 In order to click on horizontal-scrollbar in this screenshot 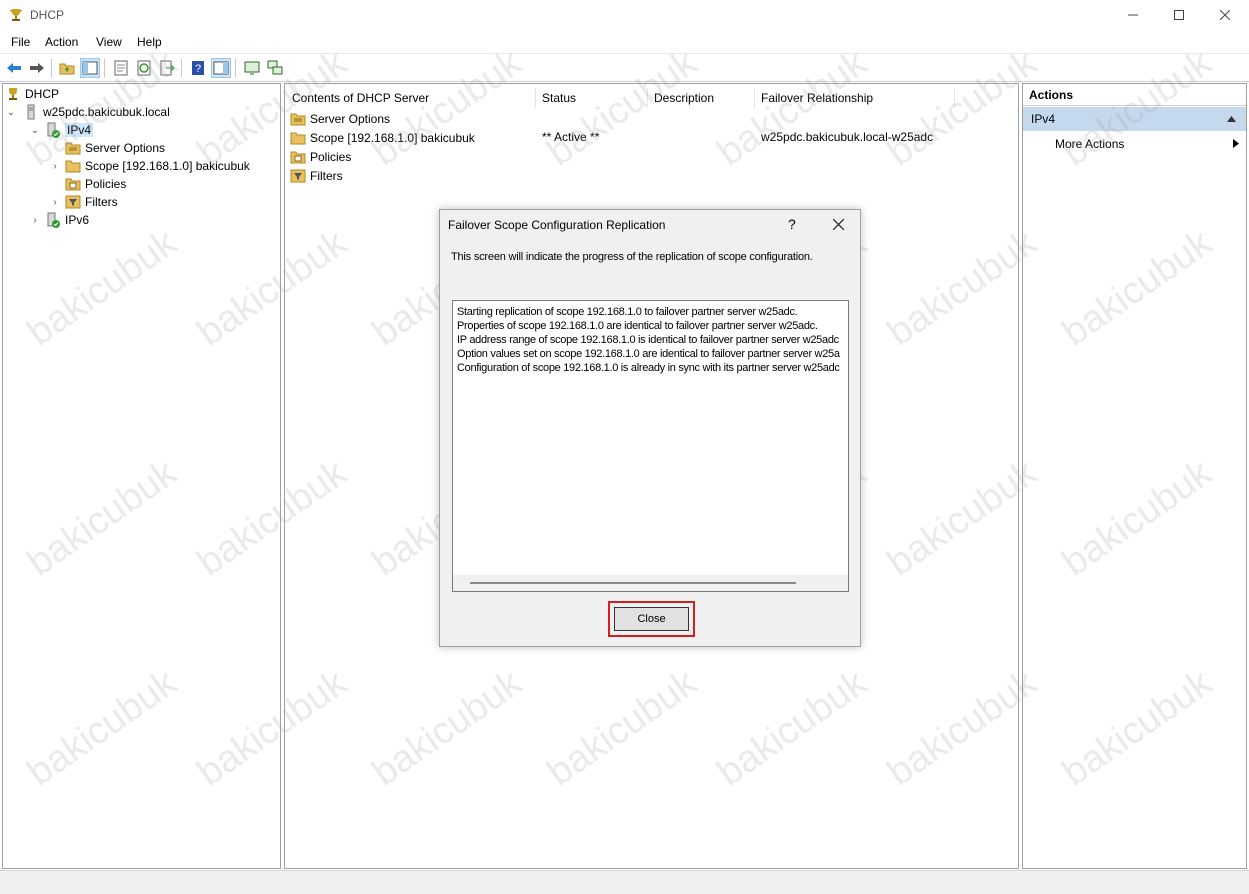, I will do `click(650, 583)`.